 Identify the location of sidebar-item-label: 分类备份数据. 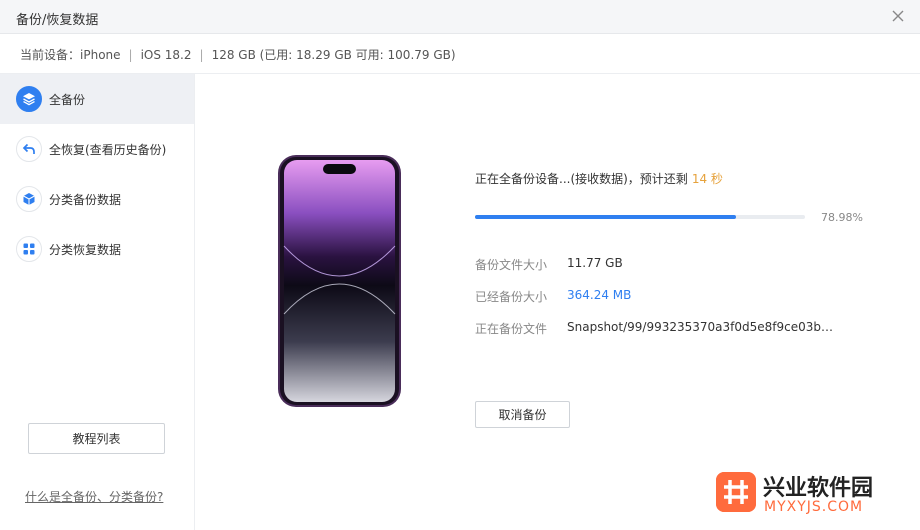
(85, 200).